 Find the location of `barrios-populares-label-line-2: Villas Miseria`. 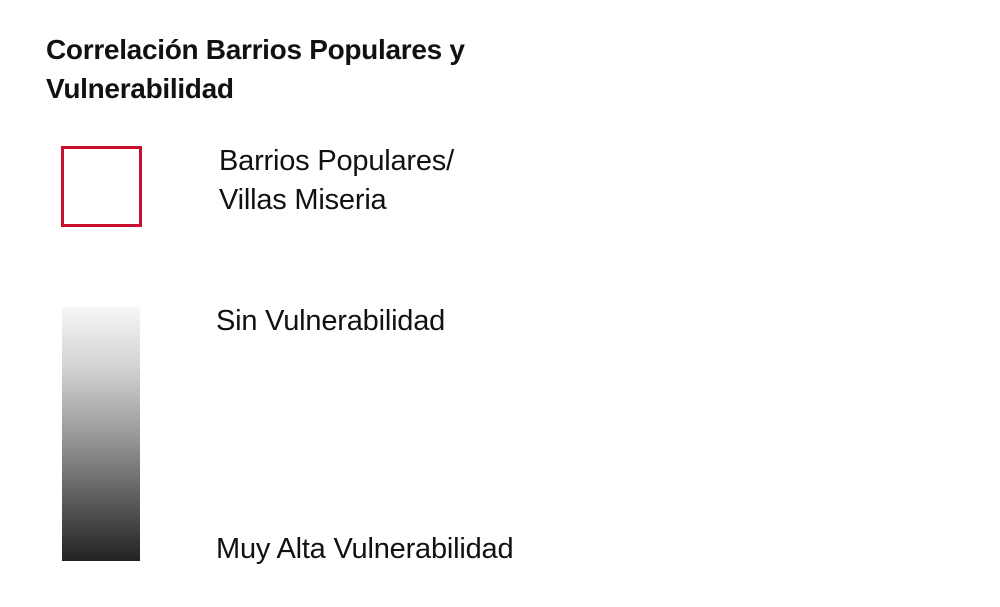

barrios-populares-label-line-2: Villas Miseria is located at coordinates (303, 200).